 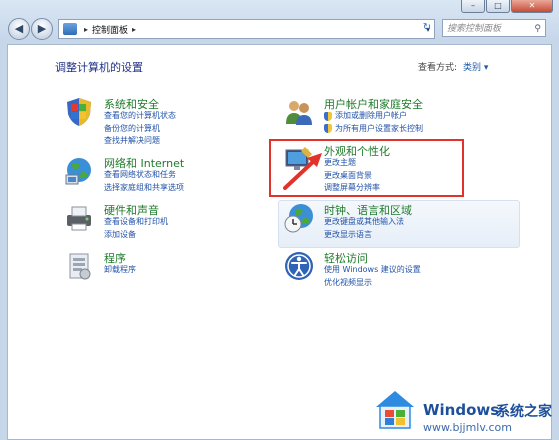 What do you see at coordinates (537, 29) in the screenshot?
I see `search-icon: ⚲` at bounding box center [537, 29].